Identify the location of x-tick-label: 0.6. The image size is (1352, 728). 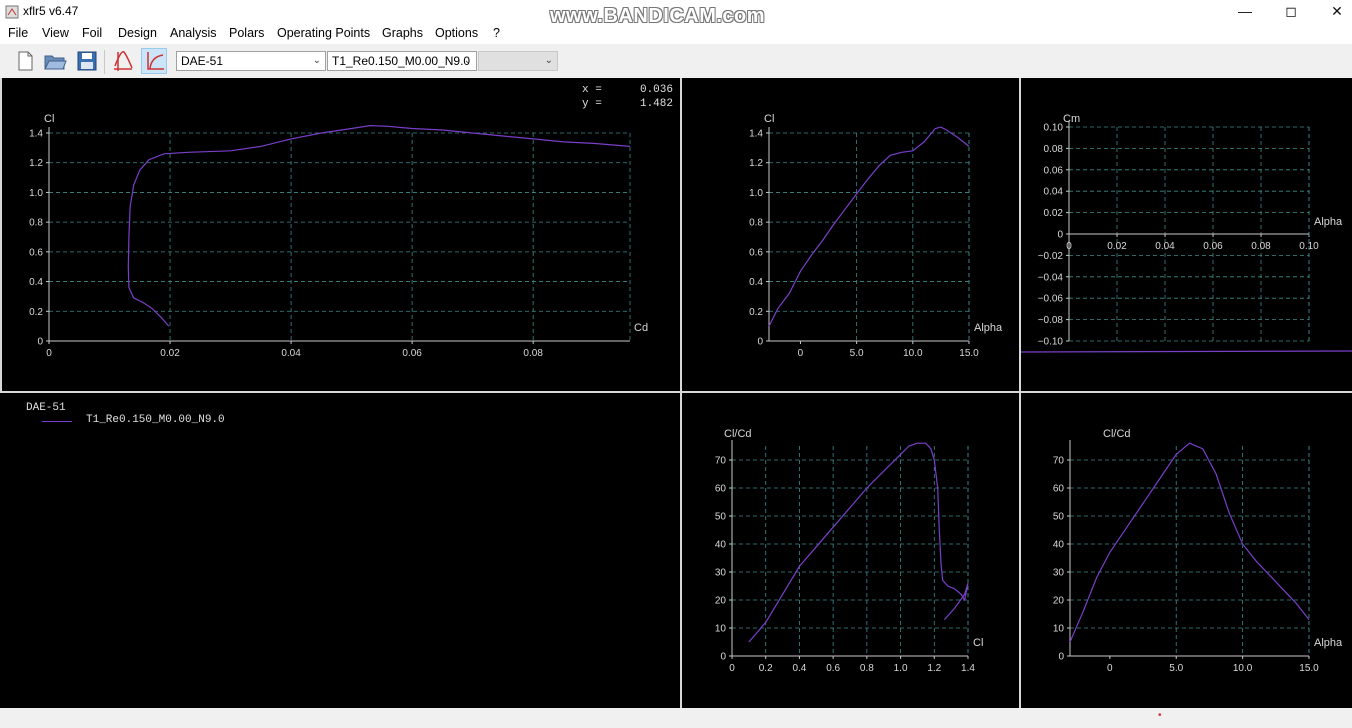
(833, 668).